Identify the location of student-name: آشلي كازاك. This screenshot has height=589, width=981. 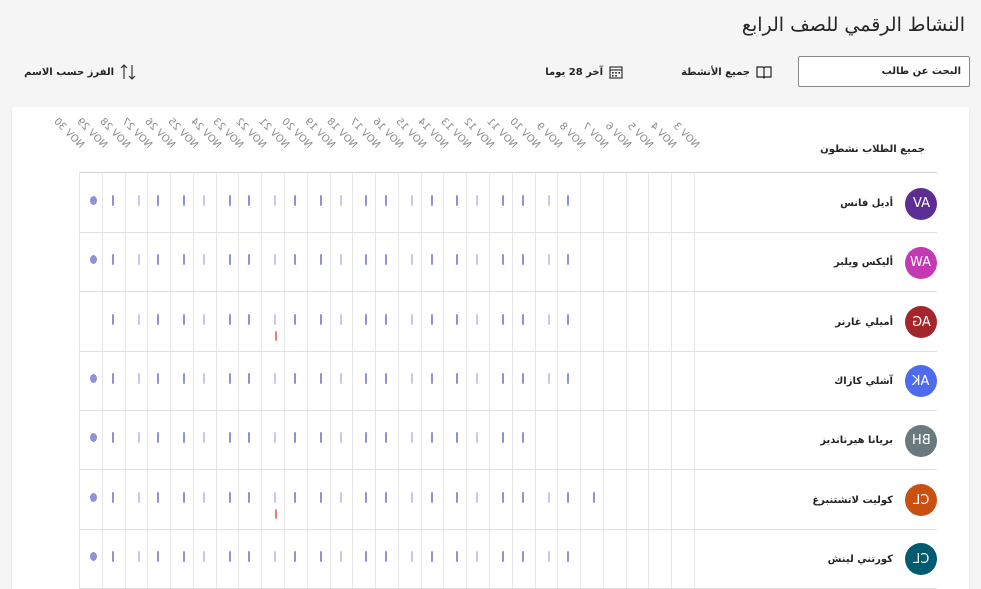
(863, 381).